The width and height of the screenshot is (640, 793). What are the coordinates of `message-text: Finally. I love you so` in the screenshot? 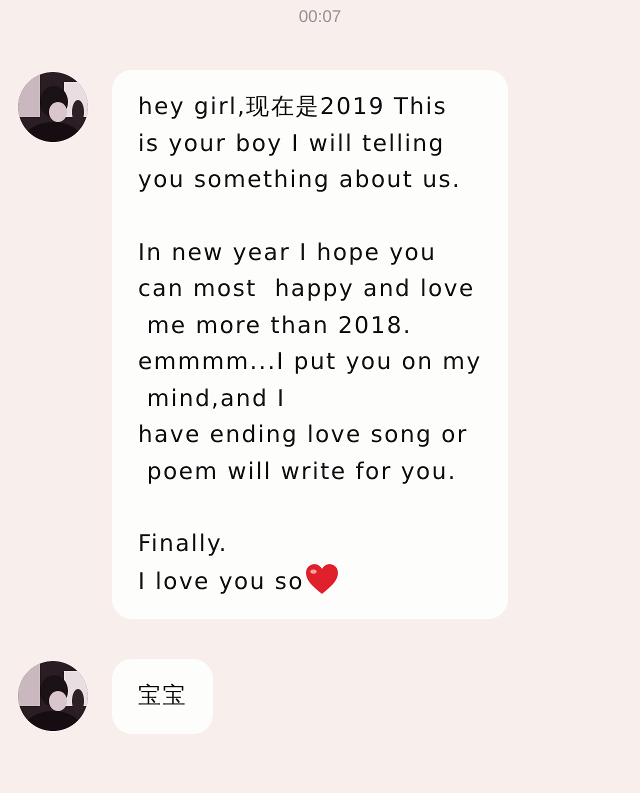 It's located at (221, 562).